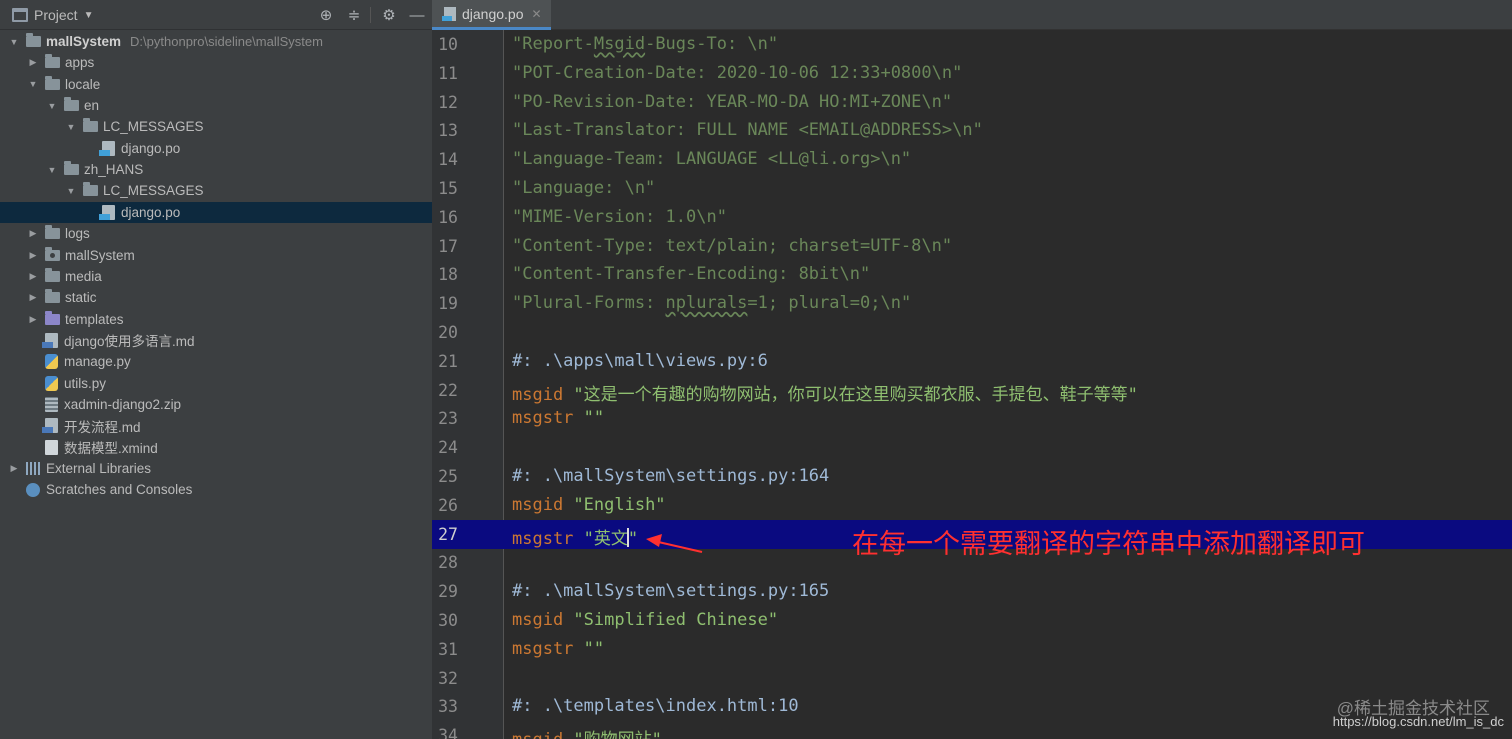 This screenshot has width=1512, height=739. I want to click on tree-item-label: locale, so click(83, 84).